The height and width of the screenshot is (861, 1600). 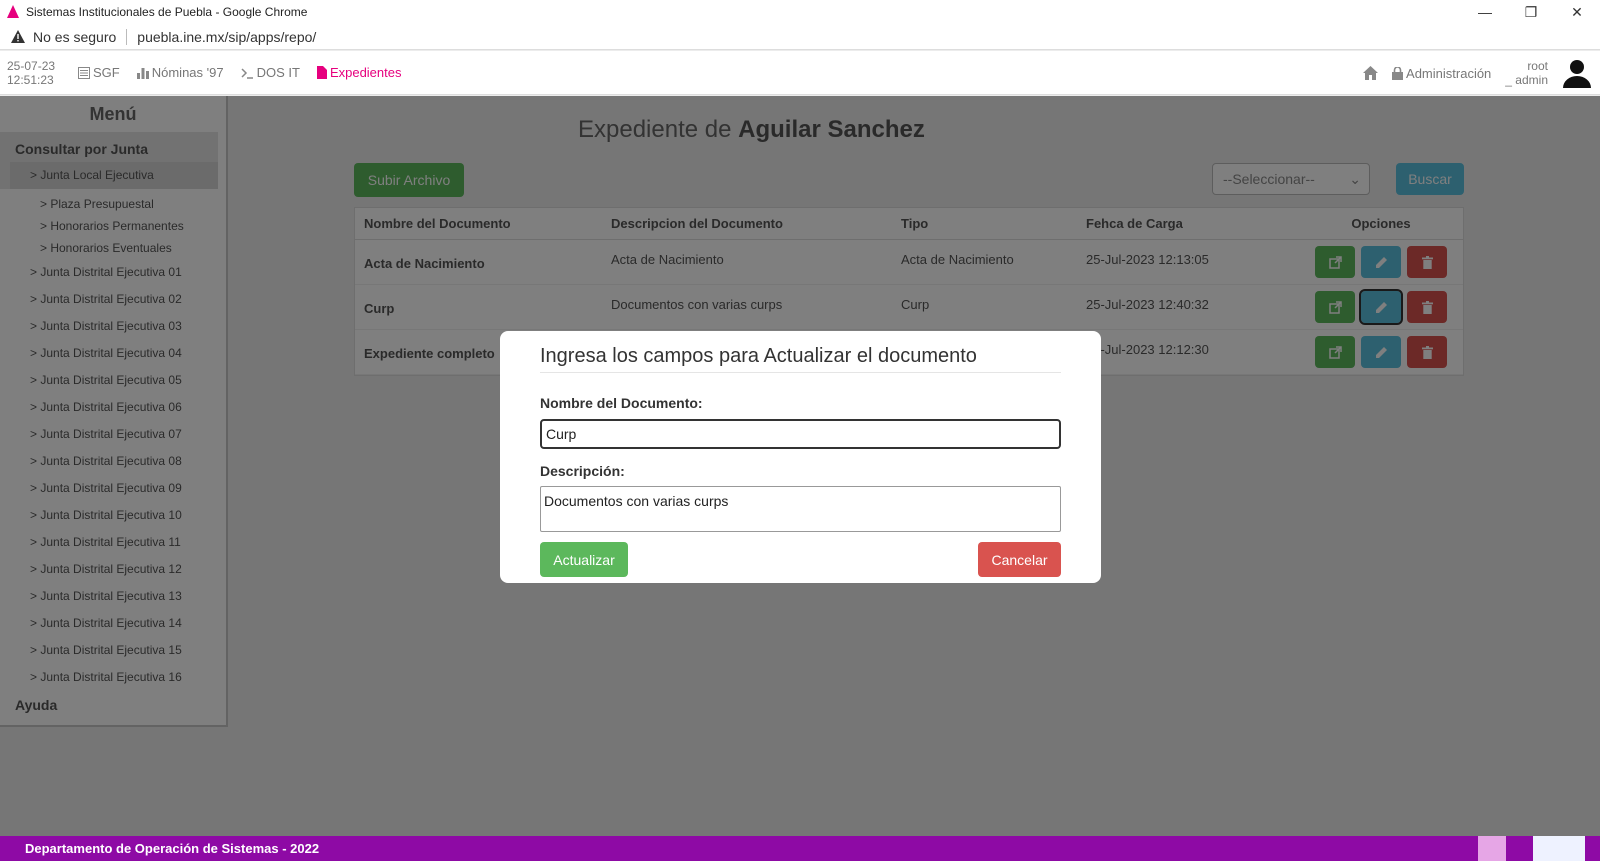 I want to click on nav-item-sgf: SGF, so click(x=99, y=72).